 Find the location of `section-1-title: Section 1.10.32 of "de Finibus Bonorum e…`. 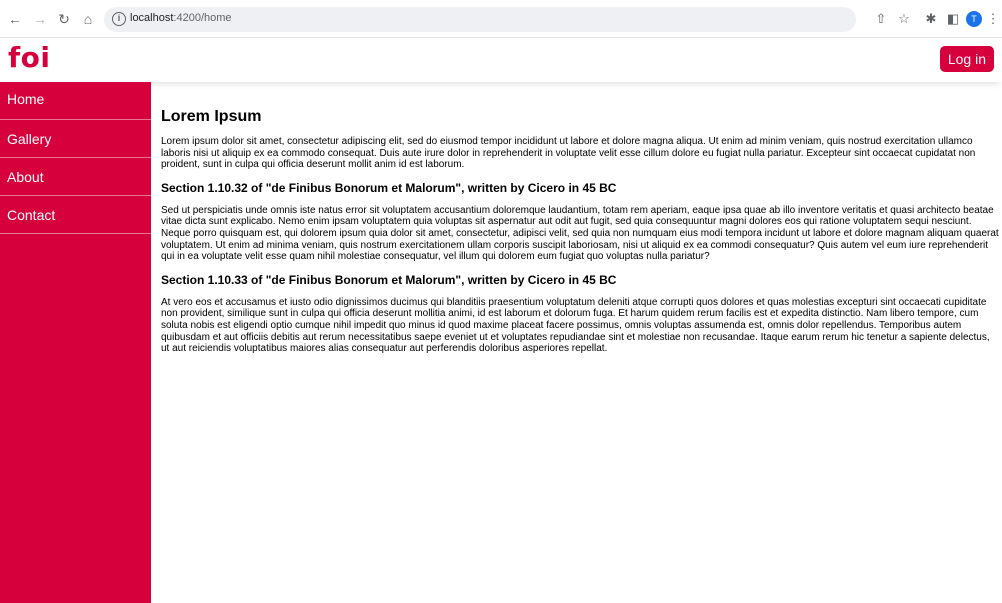

section-1-title: Section 1.10.32 of "de Finibus Bonorum e… is located at coordinates (389, 187).